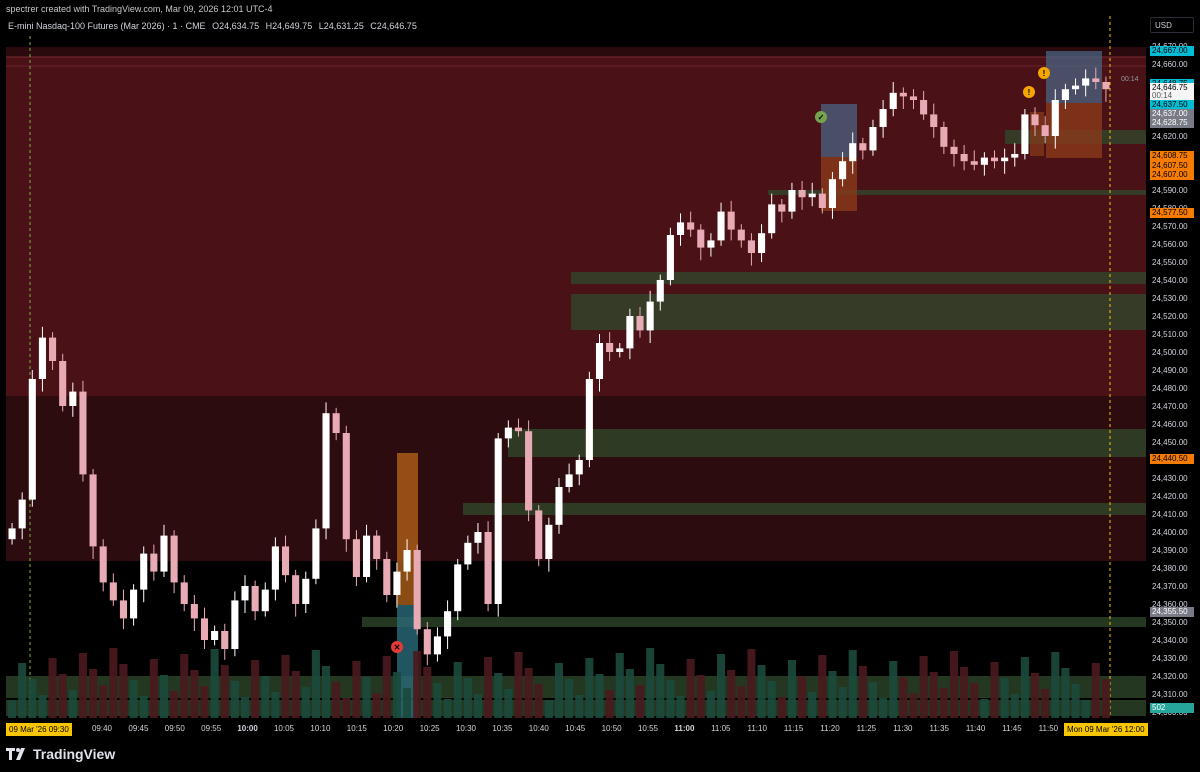  What do you see at coordinates (1172, 175) in the screenshot?
I see `price-badge: 24,607.00` at bounding box center [1172, 175].